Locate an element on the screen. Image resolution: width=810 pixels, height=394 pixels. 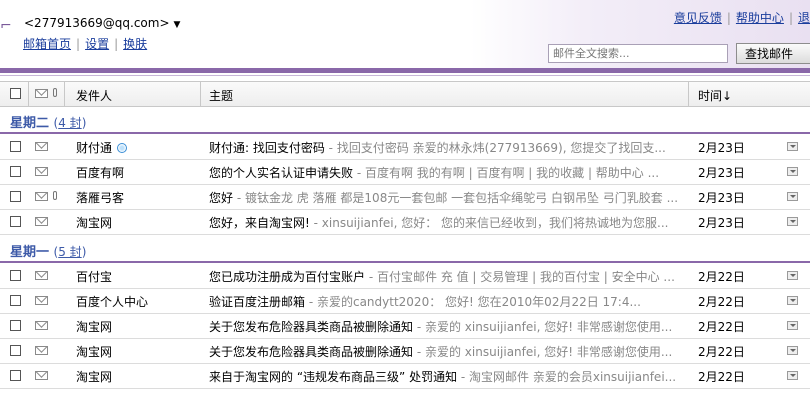
account-email: <277913669@qq.com> is located at coordinates (97, 23).